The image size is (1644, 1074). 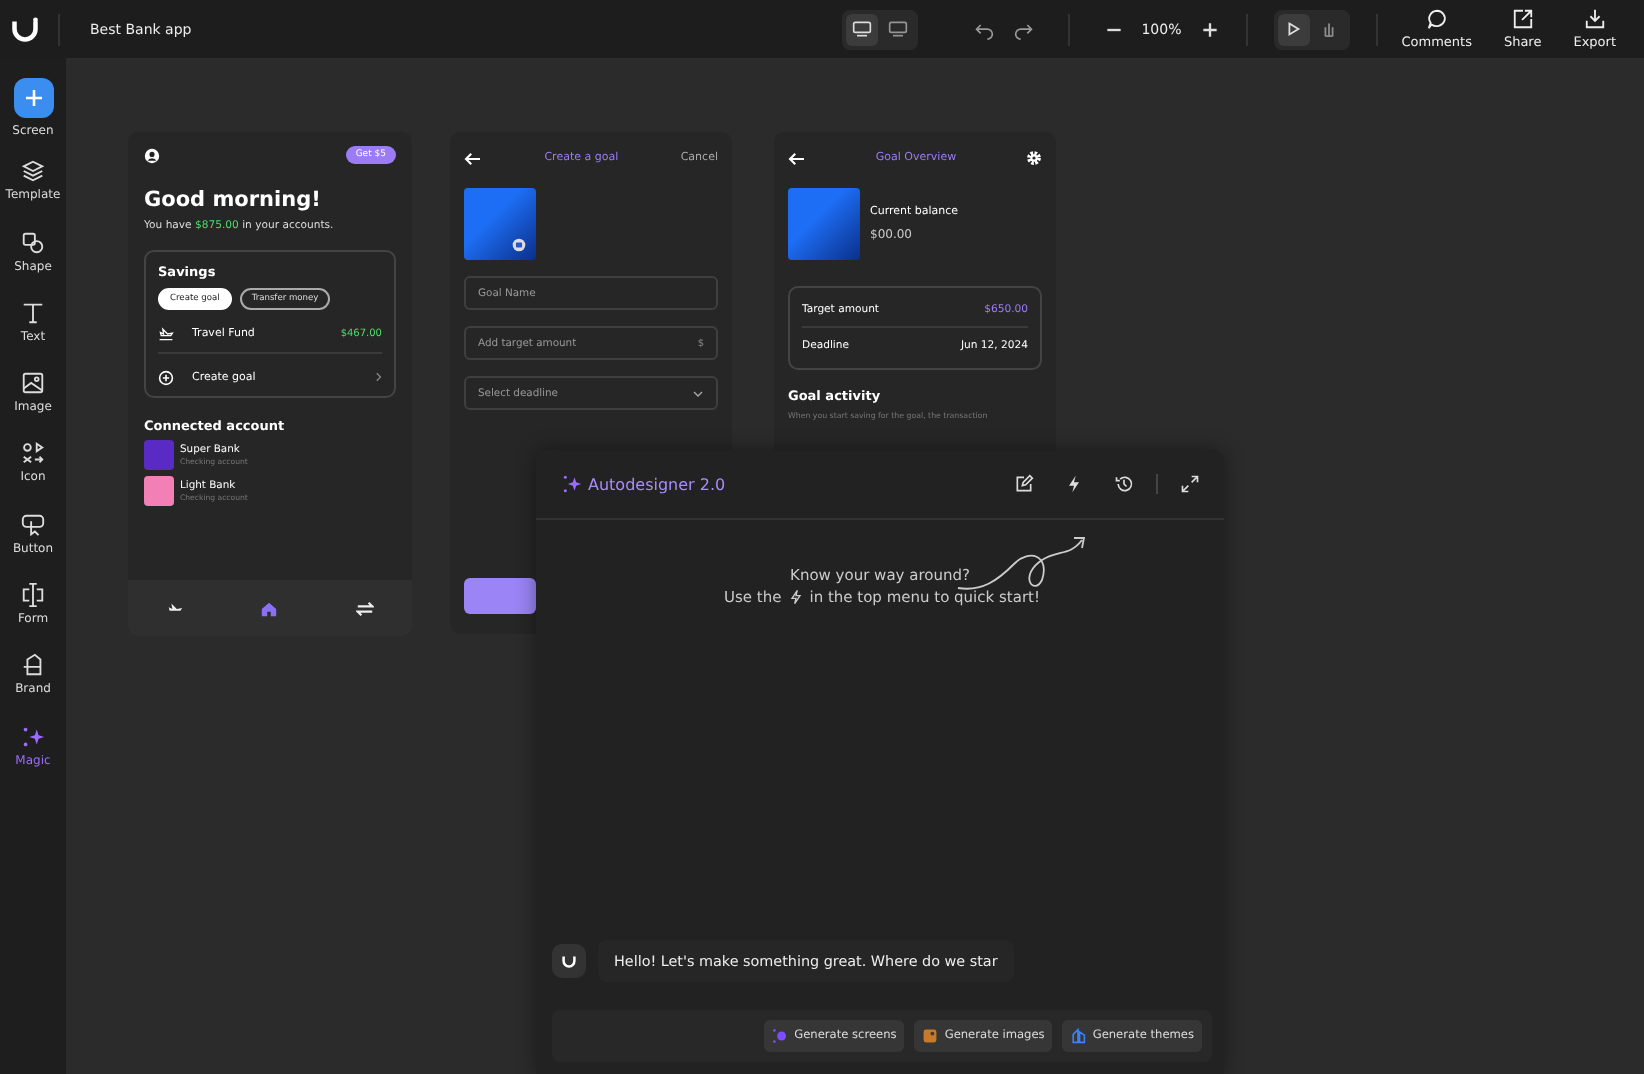 I want to click on chat-bubble-icon, so click(x=1436, y=19).